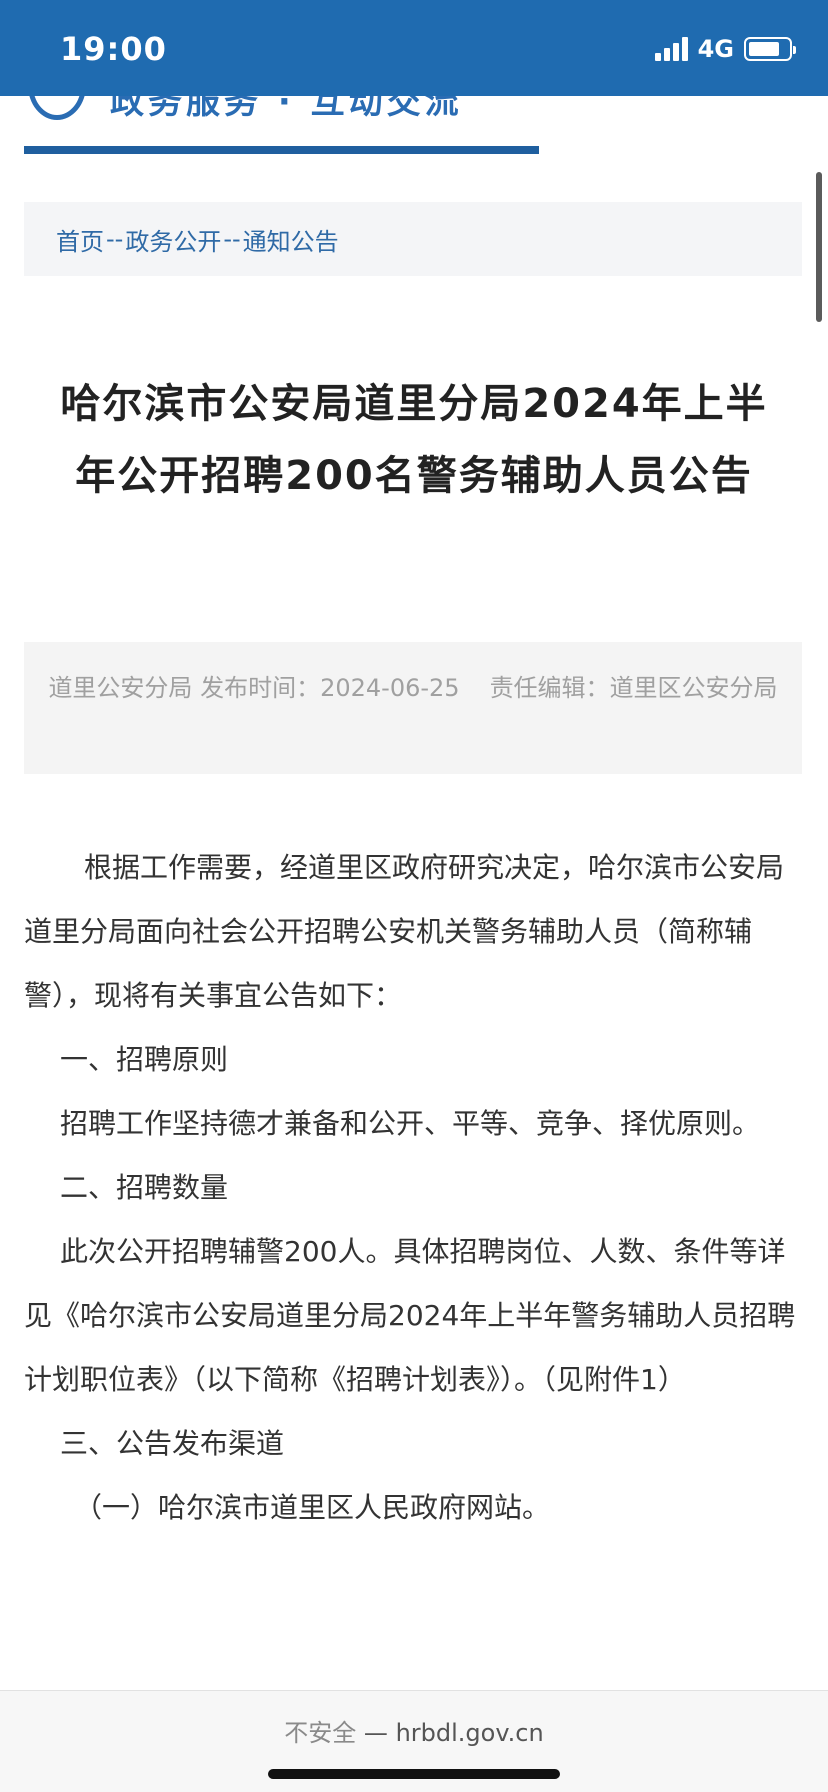 Image resolution: width=828 pixels, height=1792 pixels. What do you see at coordinates (312, 1507) in the screenshot?
I see `list-item: （一）哈尔滨市道里区人民政府网站。` at bounding box center [312, 1507].